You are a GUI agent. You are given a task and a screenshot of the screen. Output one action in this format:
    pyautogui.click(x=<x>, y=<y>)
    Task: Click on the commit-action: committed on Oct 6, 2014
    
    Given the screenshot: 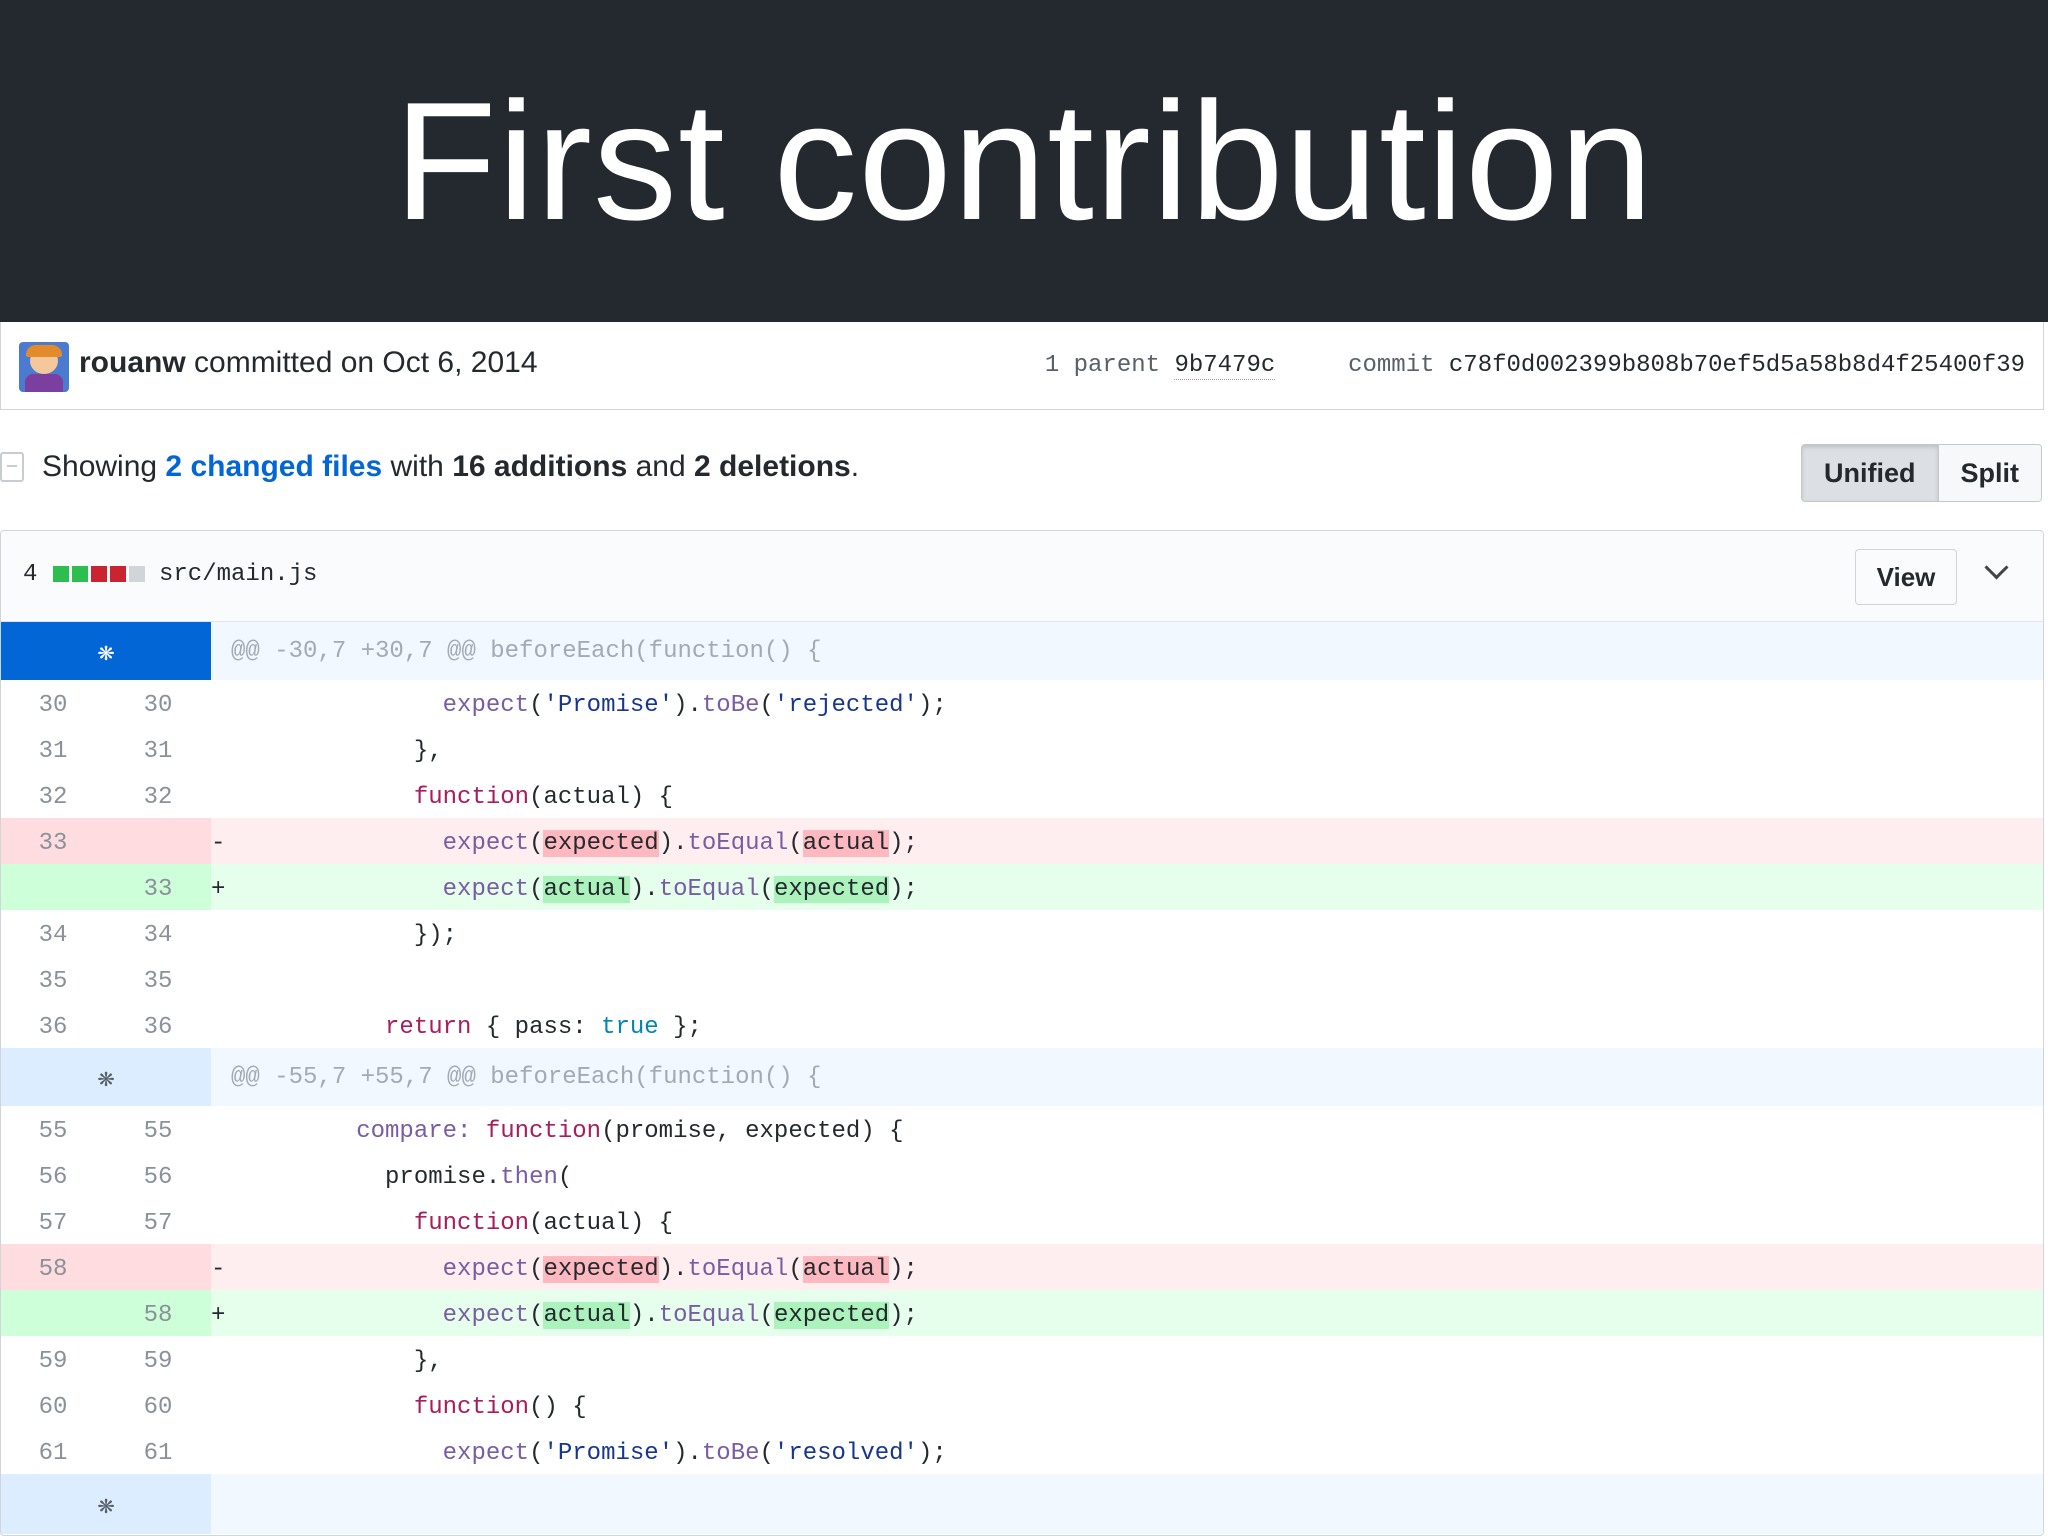 What is the action you would take?
    pyautogui.click(x=366, y=362)
    